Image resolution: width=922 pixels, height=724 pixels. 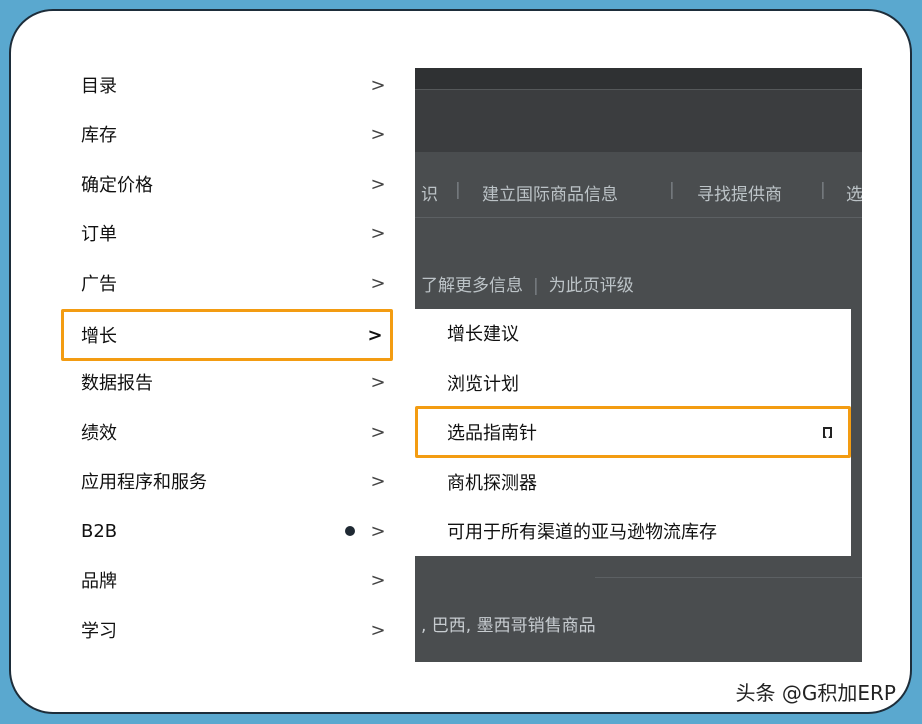 I want to click on menu-item-label: 确定价格, so click(x=117, y=185).